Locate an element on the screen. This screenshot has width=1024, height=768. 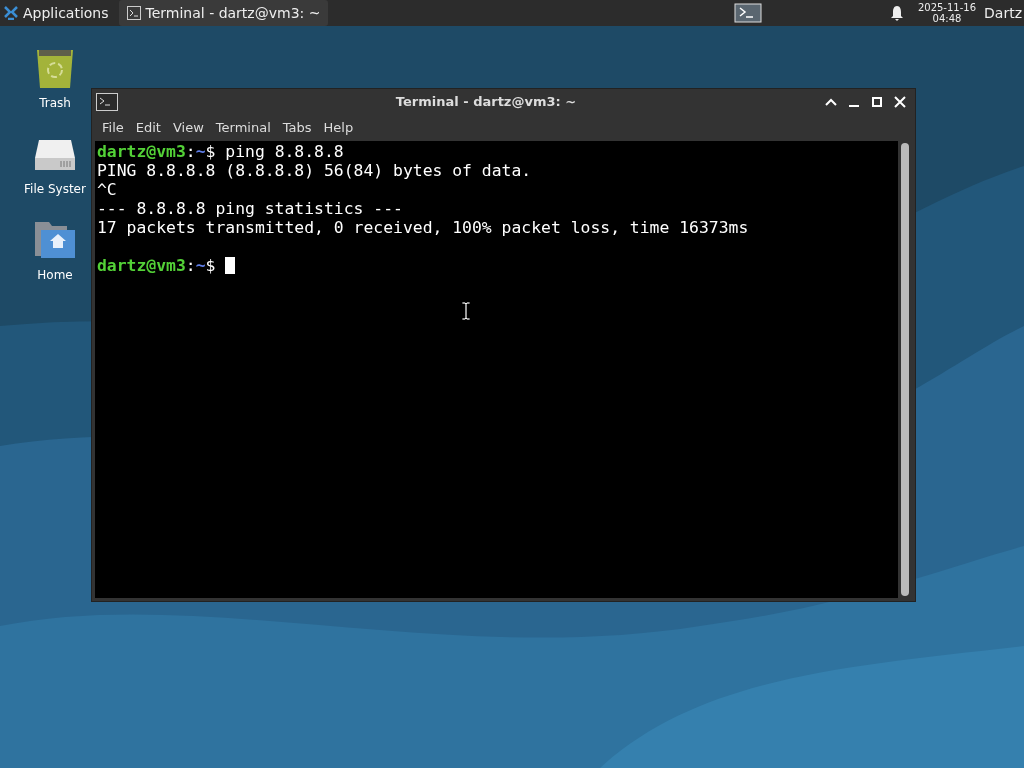
desktop-icon: Trash is located at coordinates (55, 77).